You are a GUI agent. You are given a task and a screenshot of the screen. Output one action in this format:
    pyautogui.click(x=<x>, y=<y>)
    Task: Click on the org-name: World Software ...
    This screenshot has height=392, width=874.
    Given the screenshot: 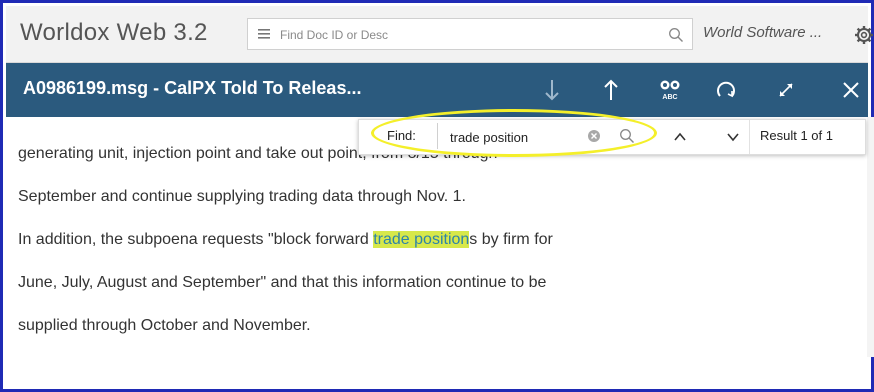 What is the action you would take?
    pyautogui.click(x=762, y=32)
    